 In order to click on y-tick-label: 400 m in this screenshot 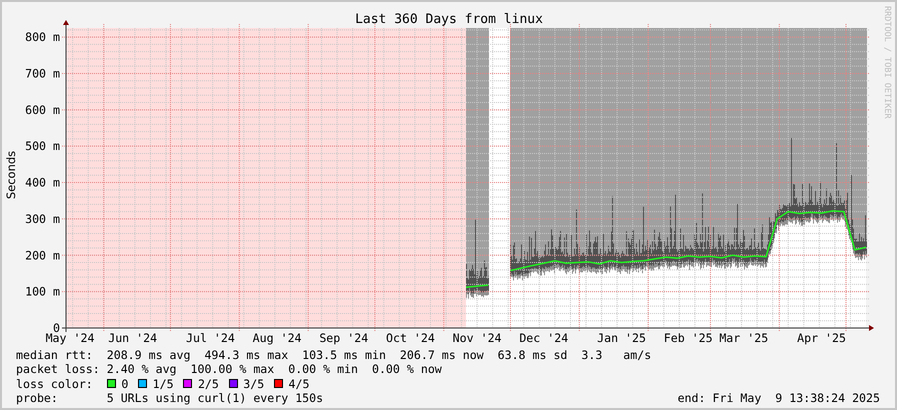, I will do `click(42, 183)`.